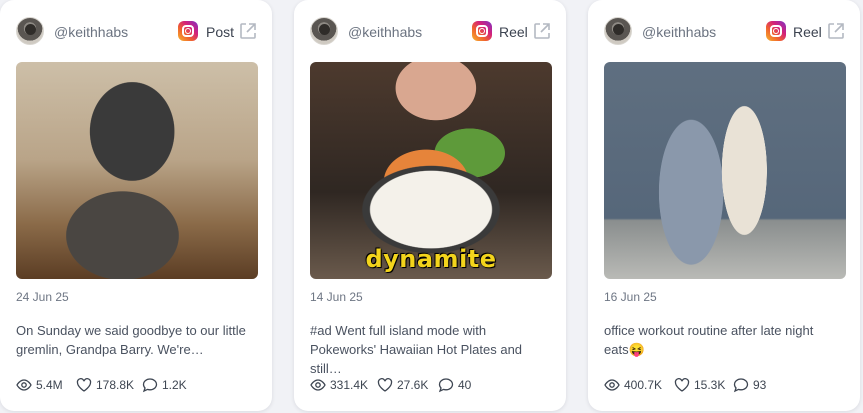  Describe the element at coordinates (725, 170) in the screenshot. I see `reel-thumbnail` at that location.